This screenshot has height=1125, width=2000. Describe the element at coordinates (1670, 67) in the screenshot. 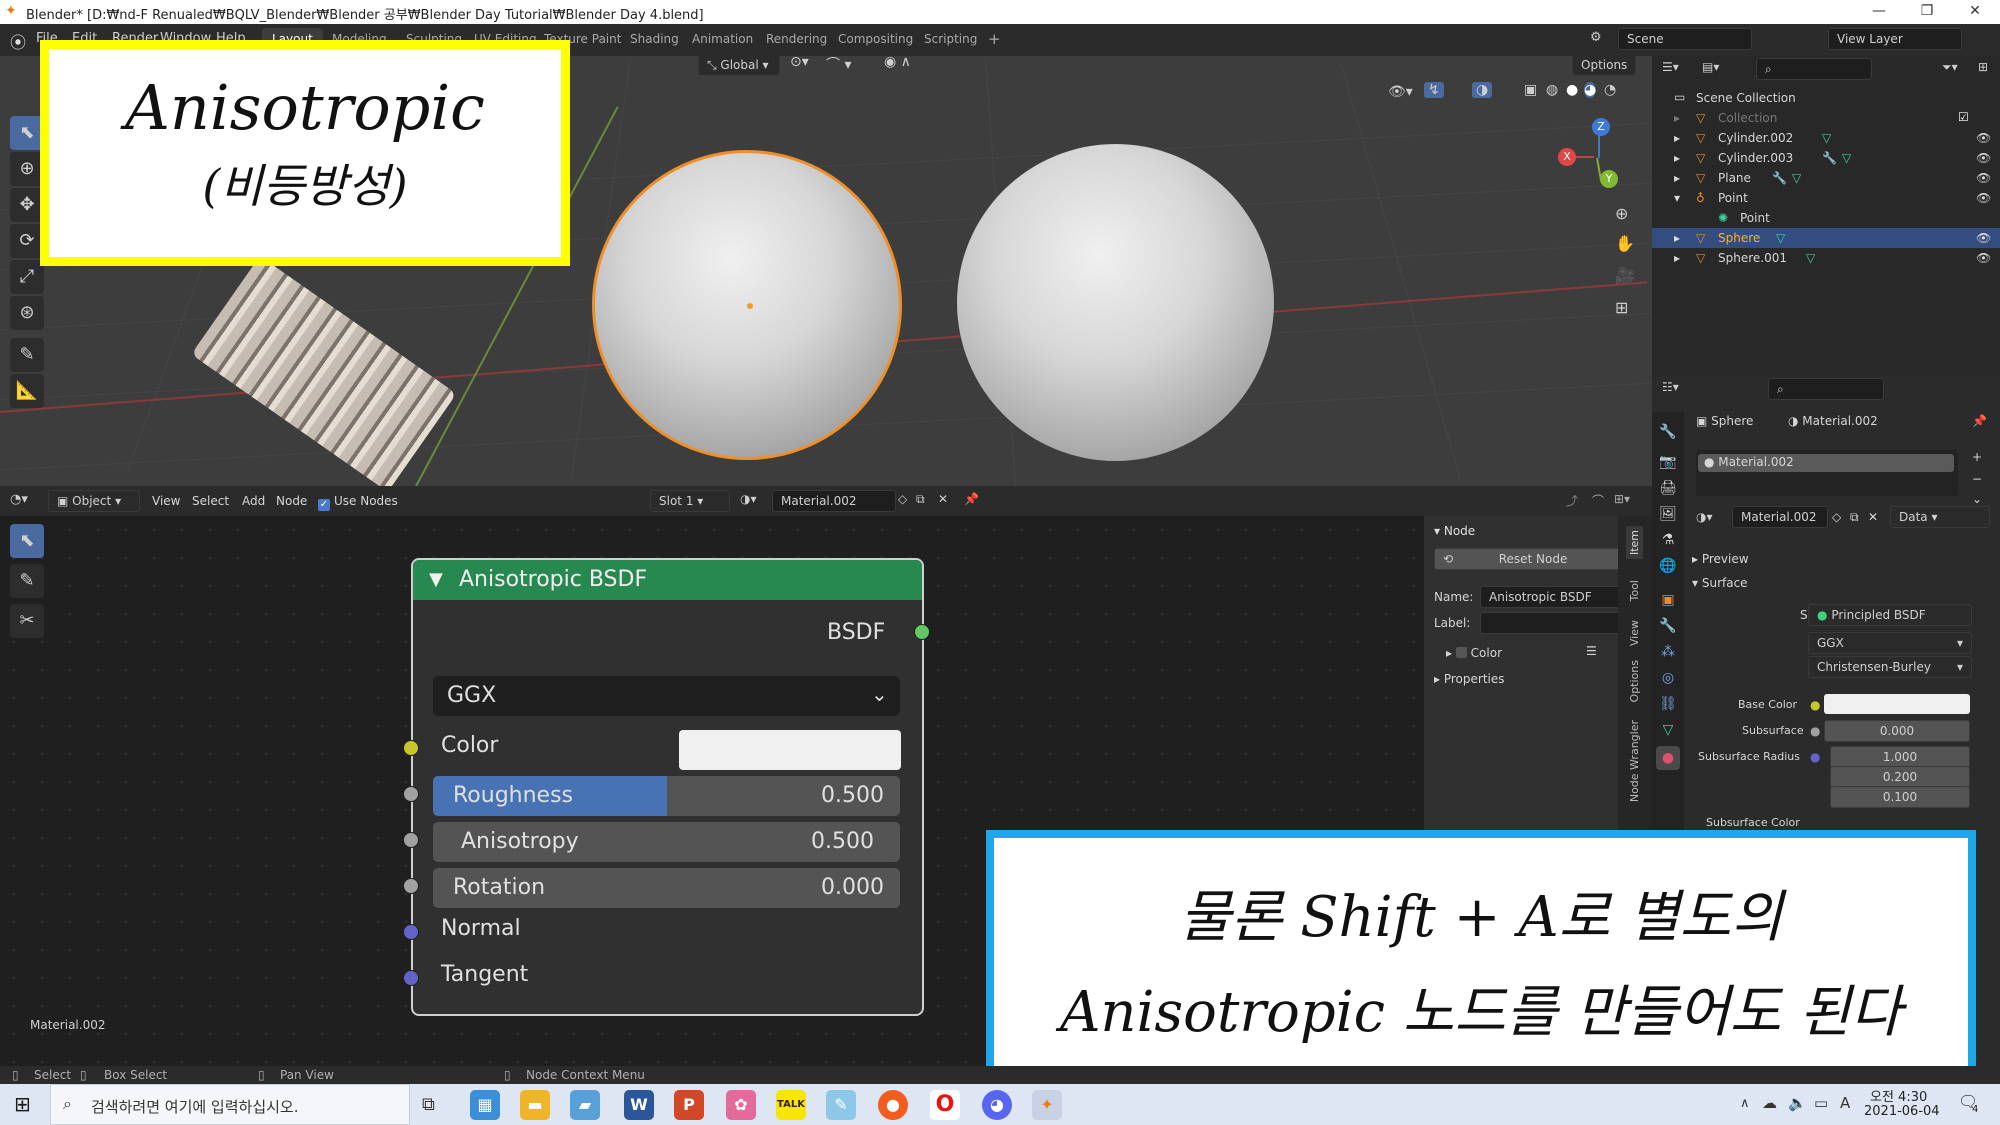

I see `outliner-type-icon: ☰▾` at that location.